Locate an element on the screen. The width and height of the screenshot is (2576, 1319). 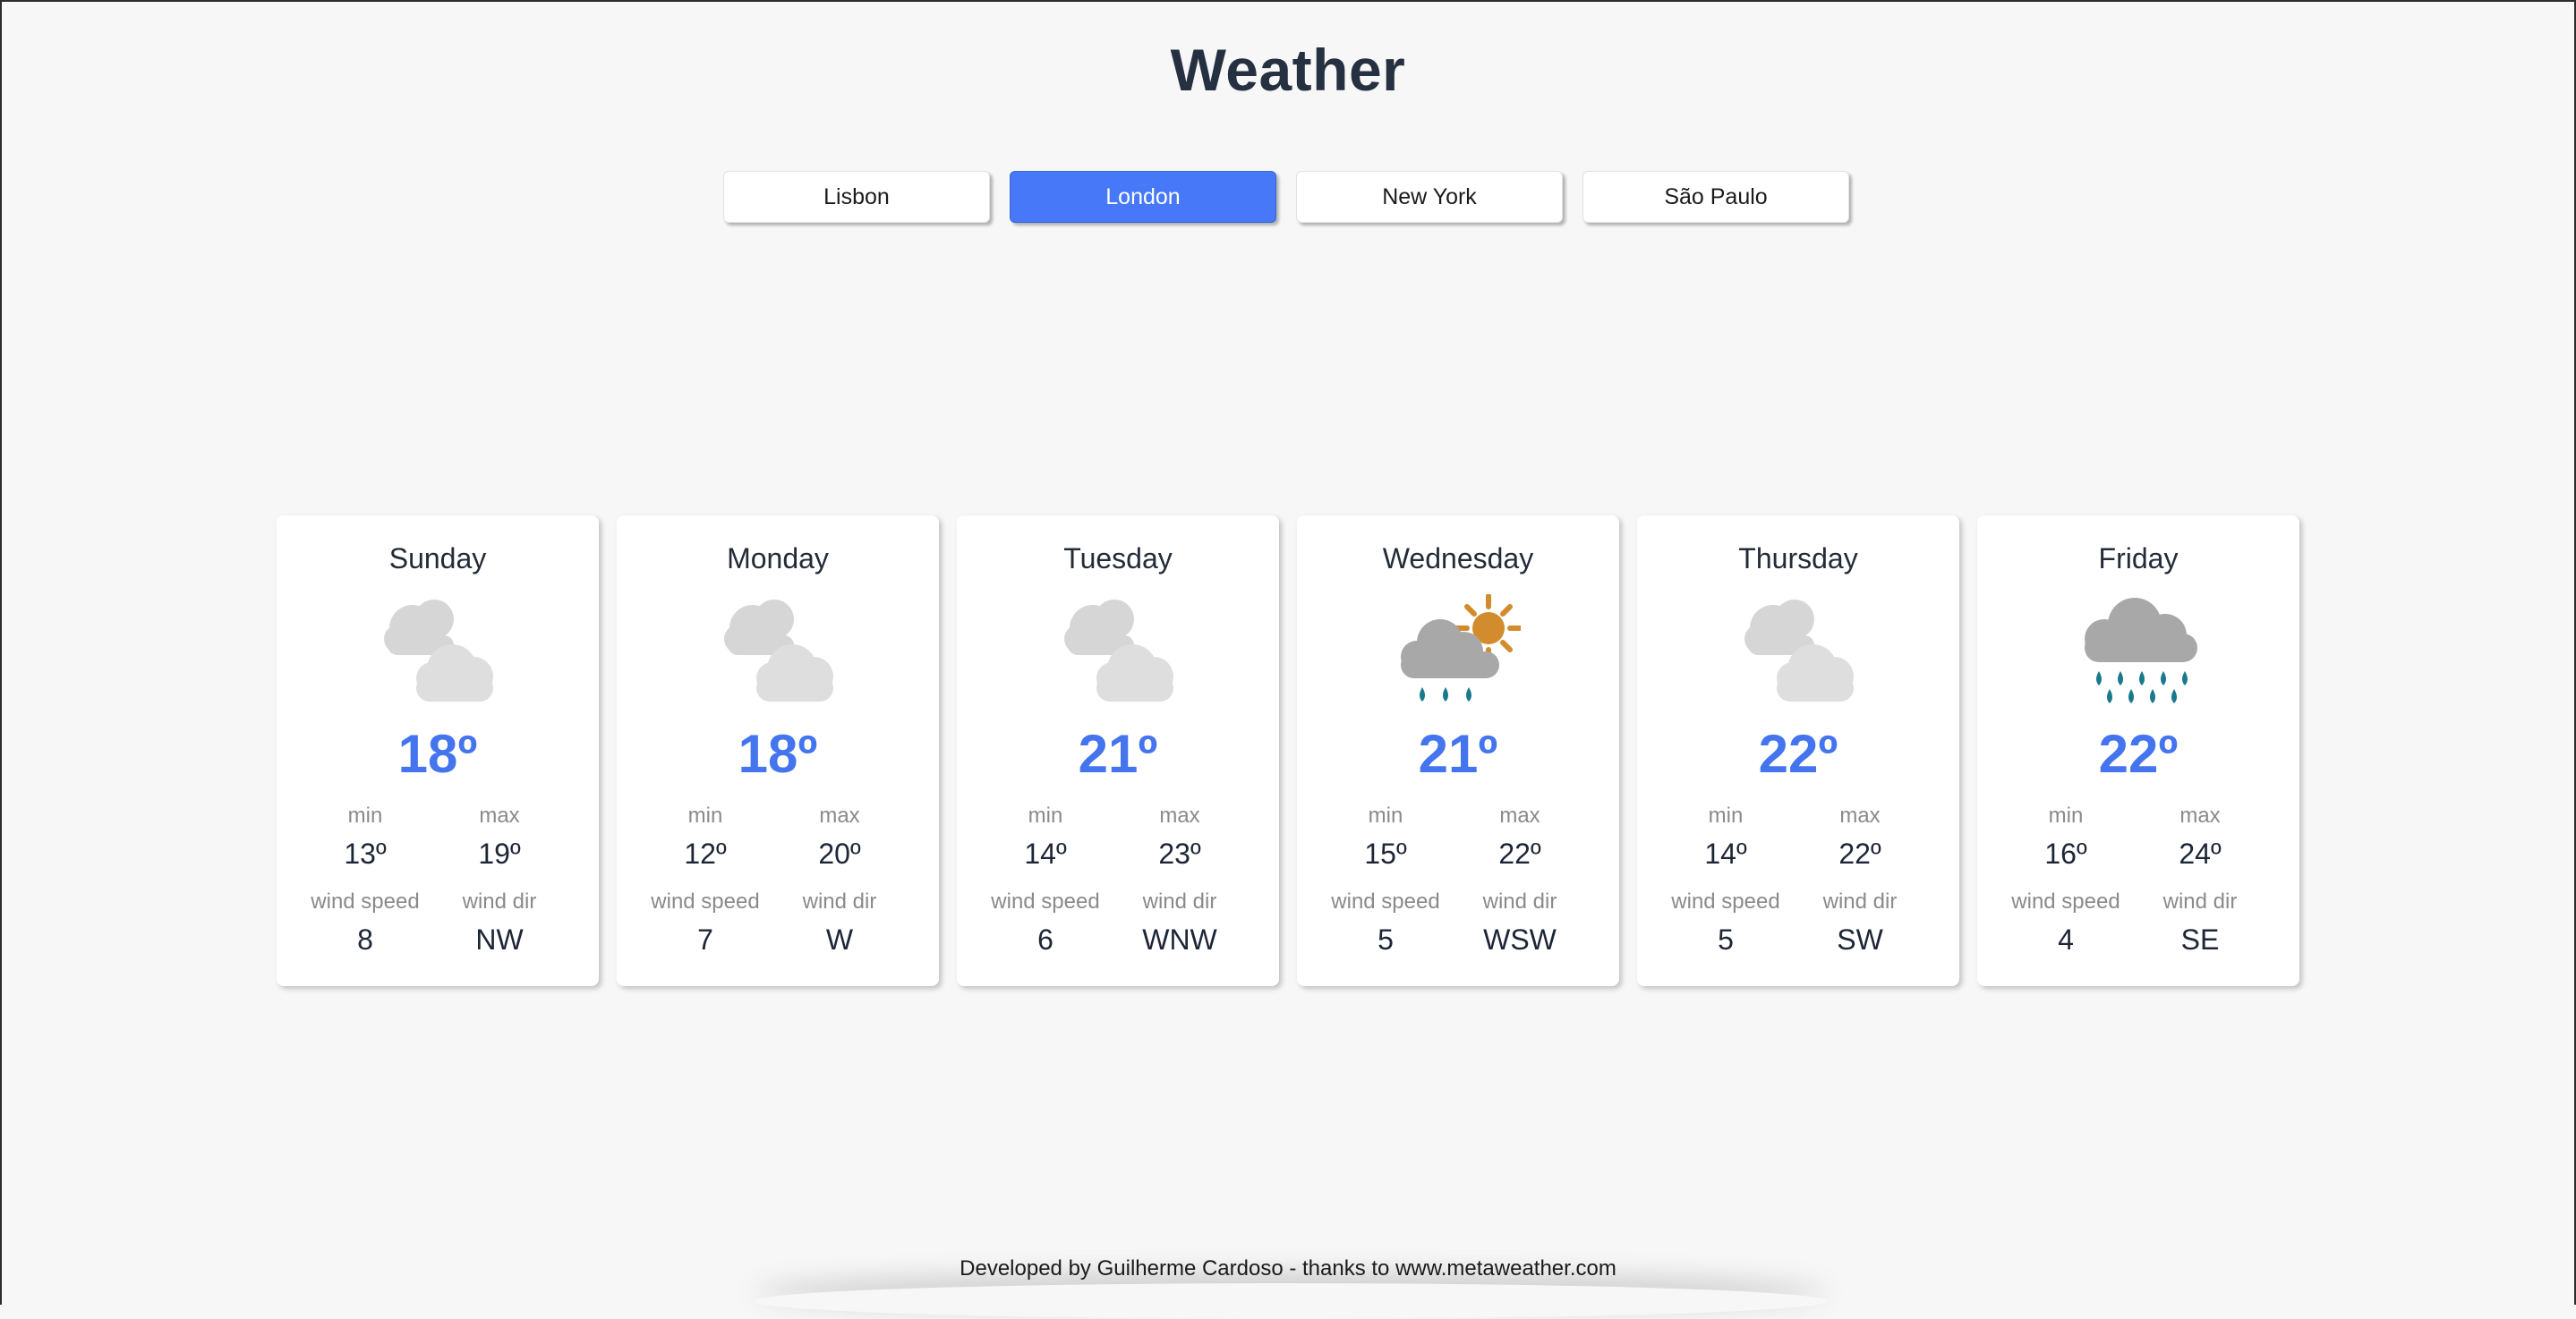
max-value: 19º is located at coordinates (499, 854).